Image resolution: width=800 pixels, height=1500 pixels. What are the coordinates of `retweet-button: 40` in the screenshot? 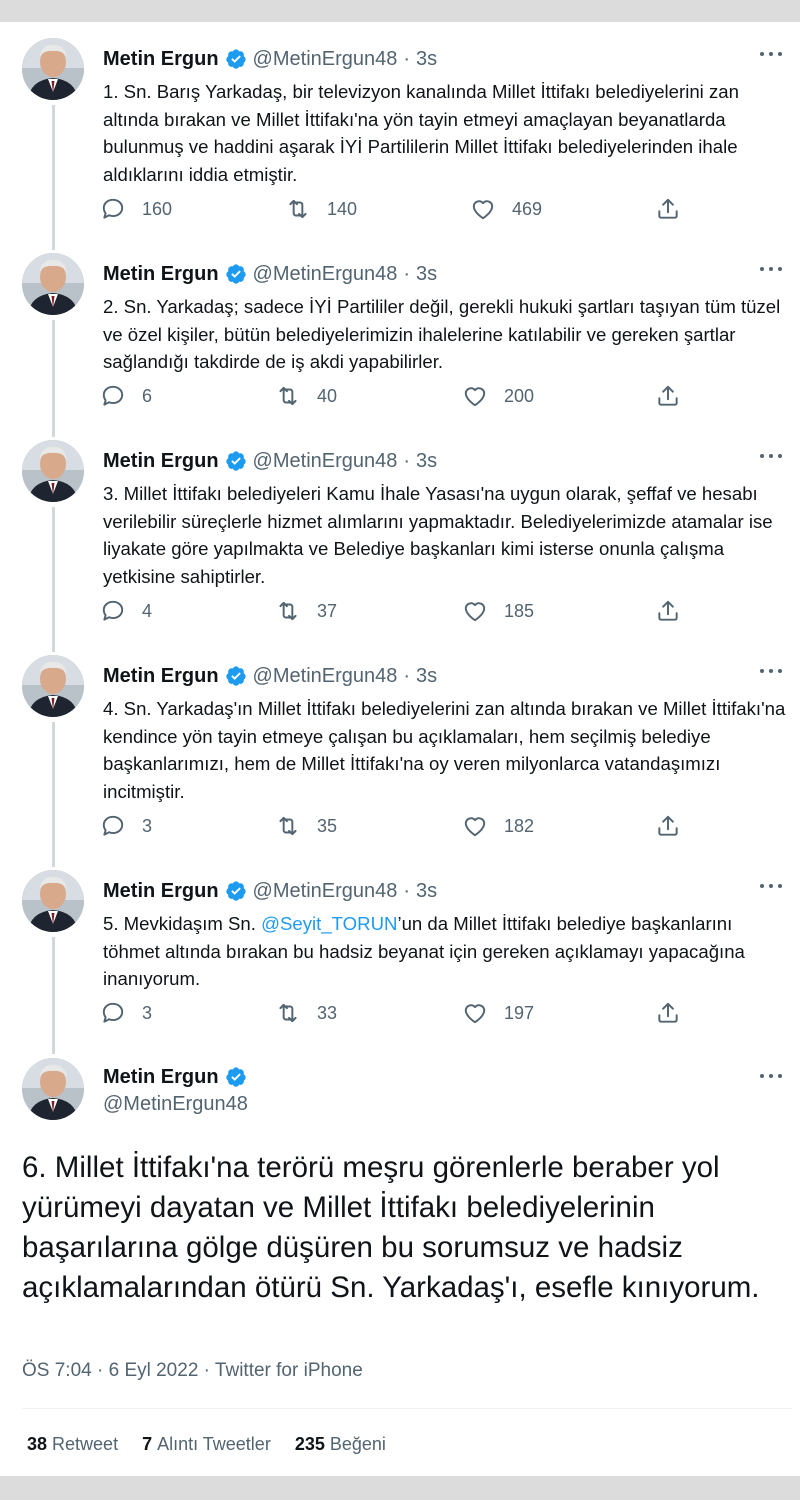 It's located at (306, 396).